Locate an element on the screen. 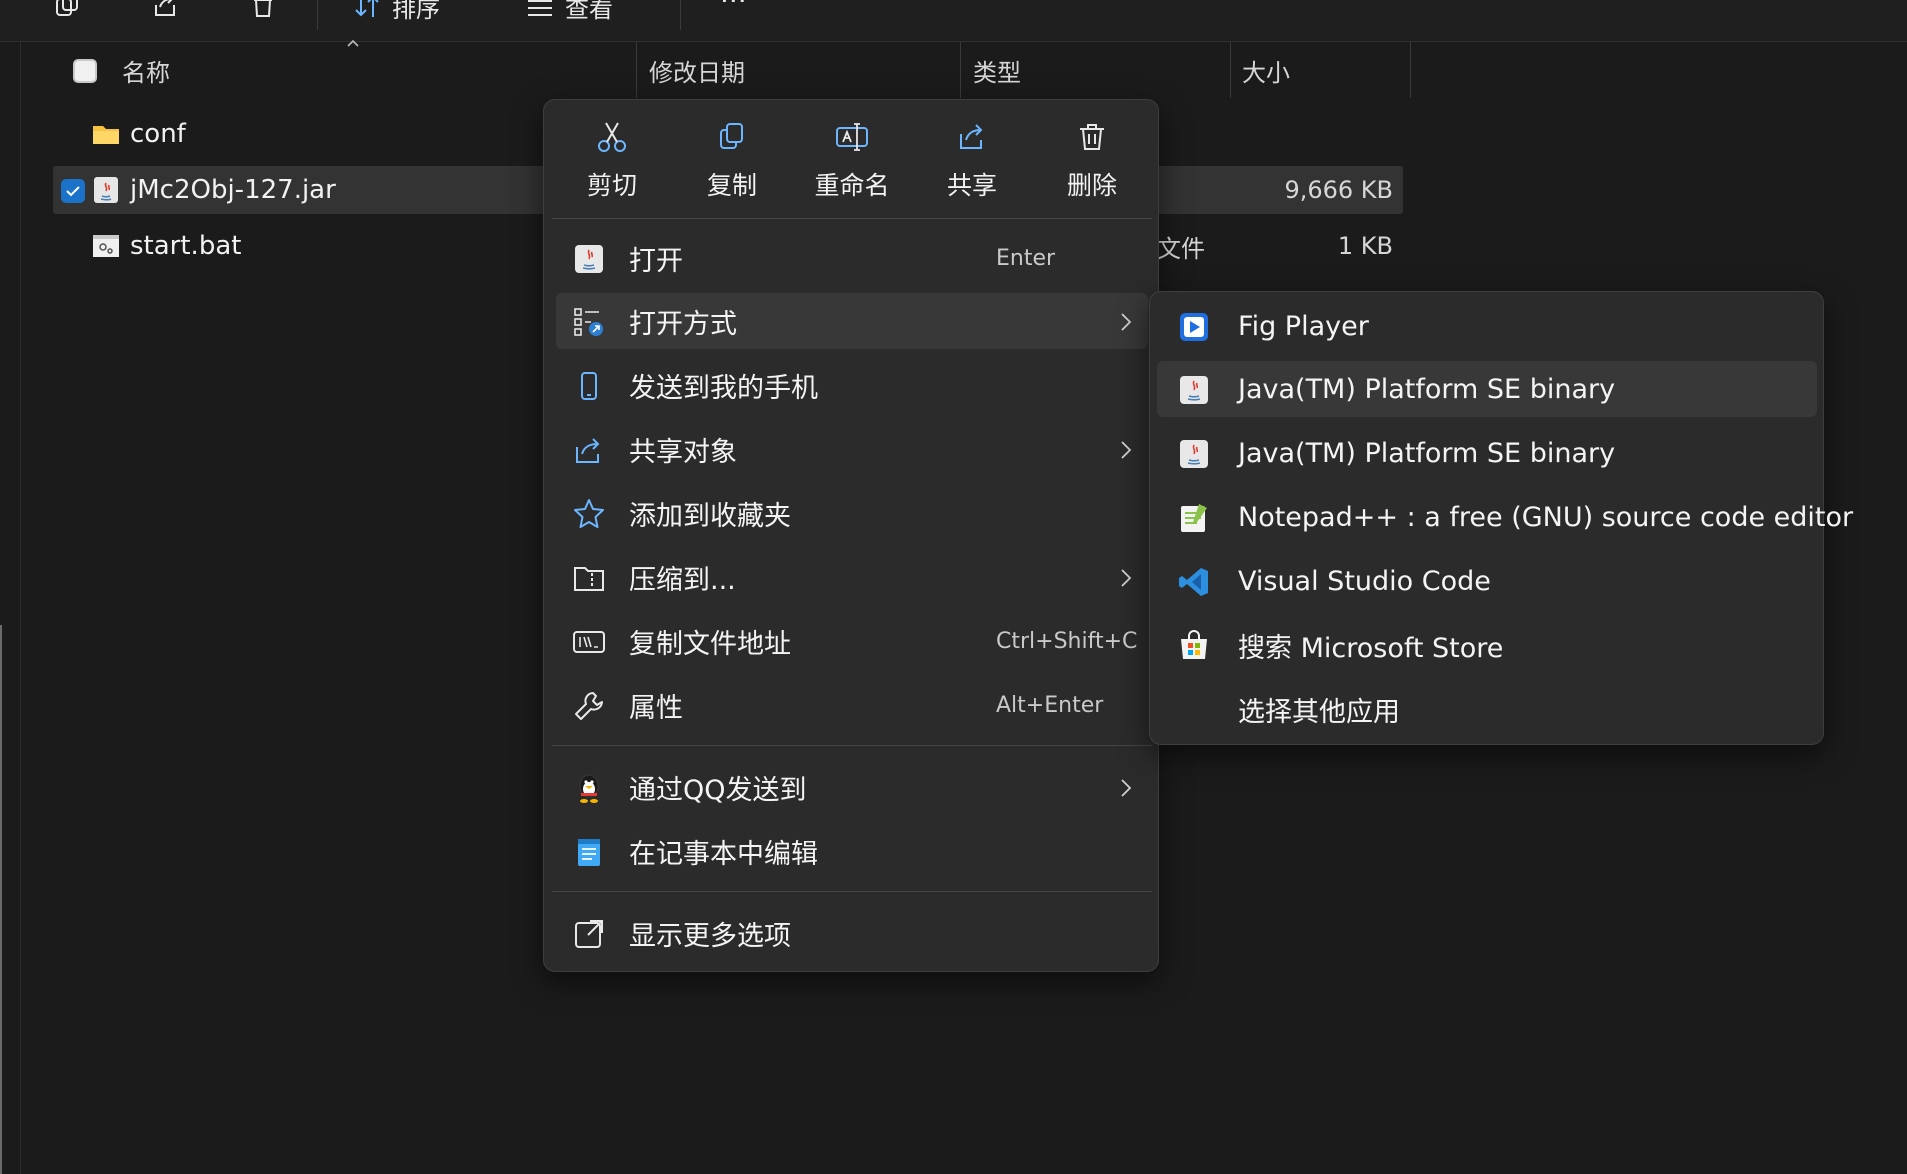  sort-button: 排序 is located at coordinates (396, 12).